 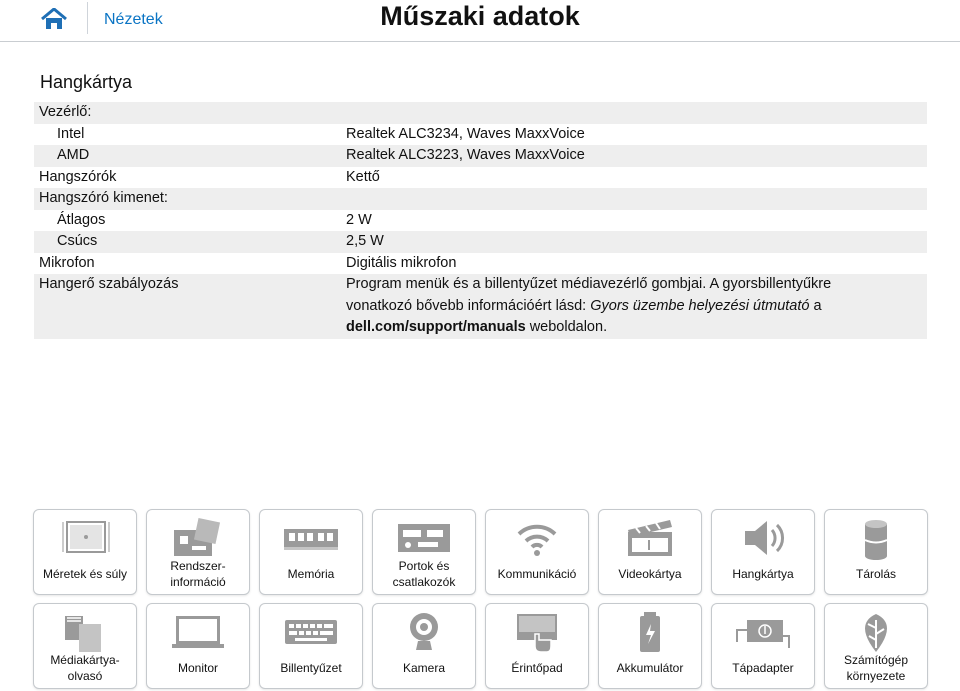 I want to click on top-bar: Nézetek Műszaki adatok, so click(x=480, y=21).